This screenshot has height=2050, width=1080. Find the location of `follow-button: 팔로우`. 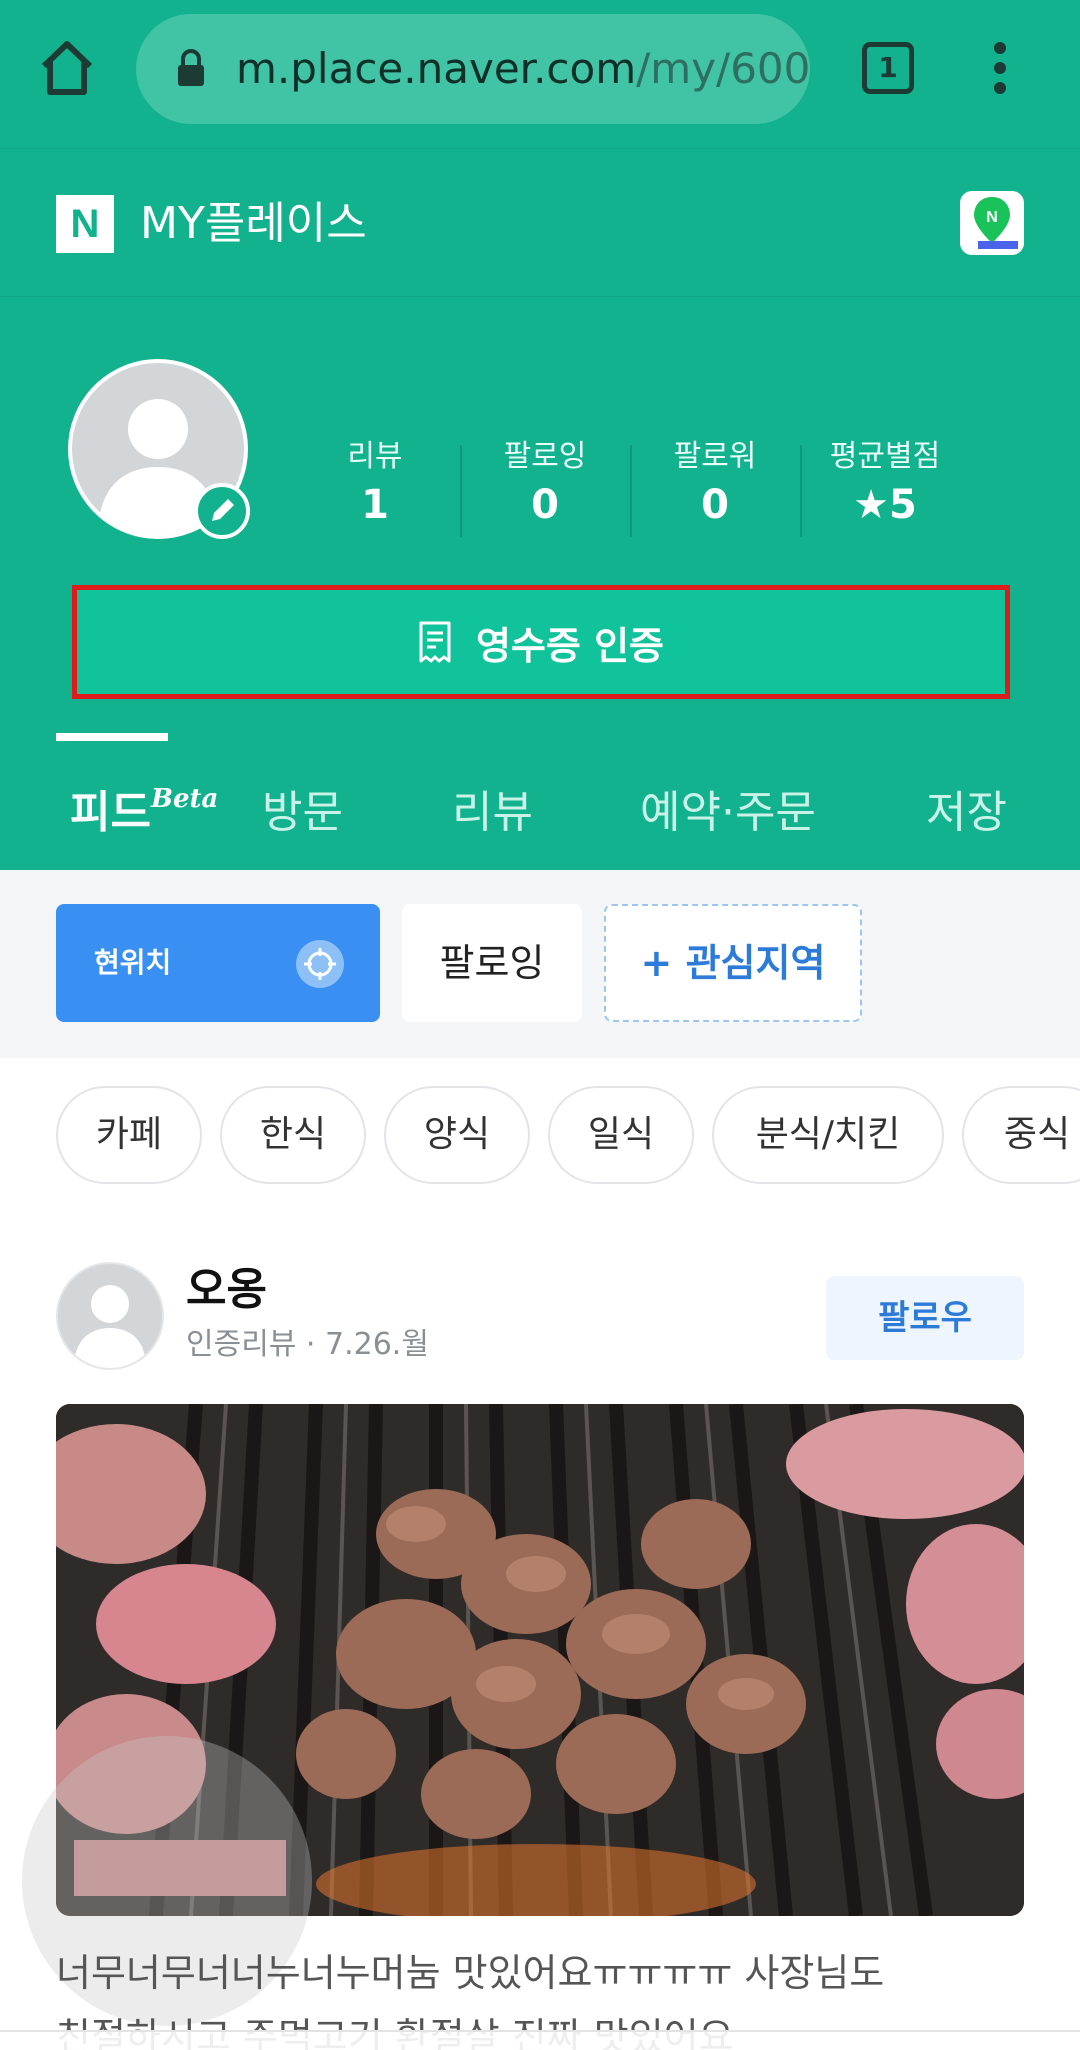

follow-button: 팔로우 is located at coordinates (925, 1318).